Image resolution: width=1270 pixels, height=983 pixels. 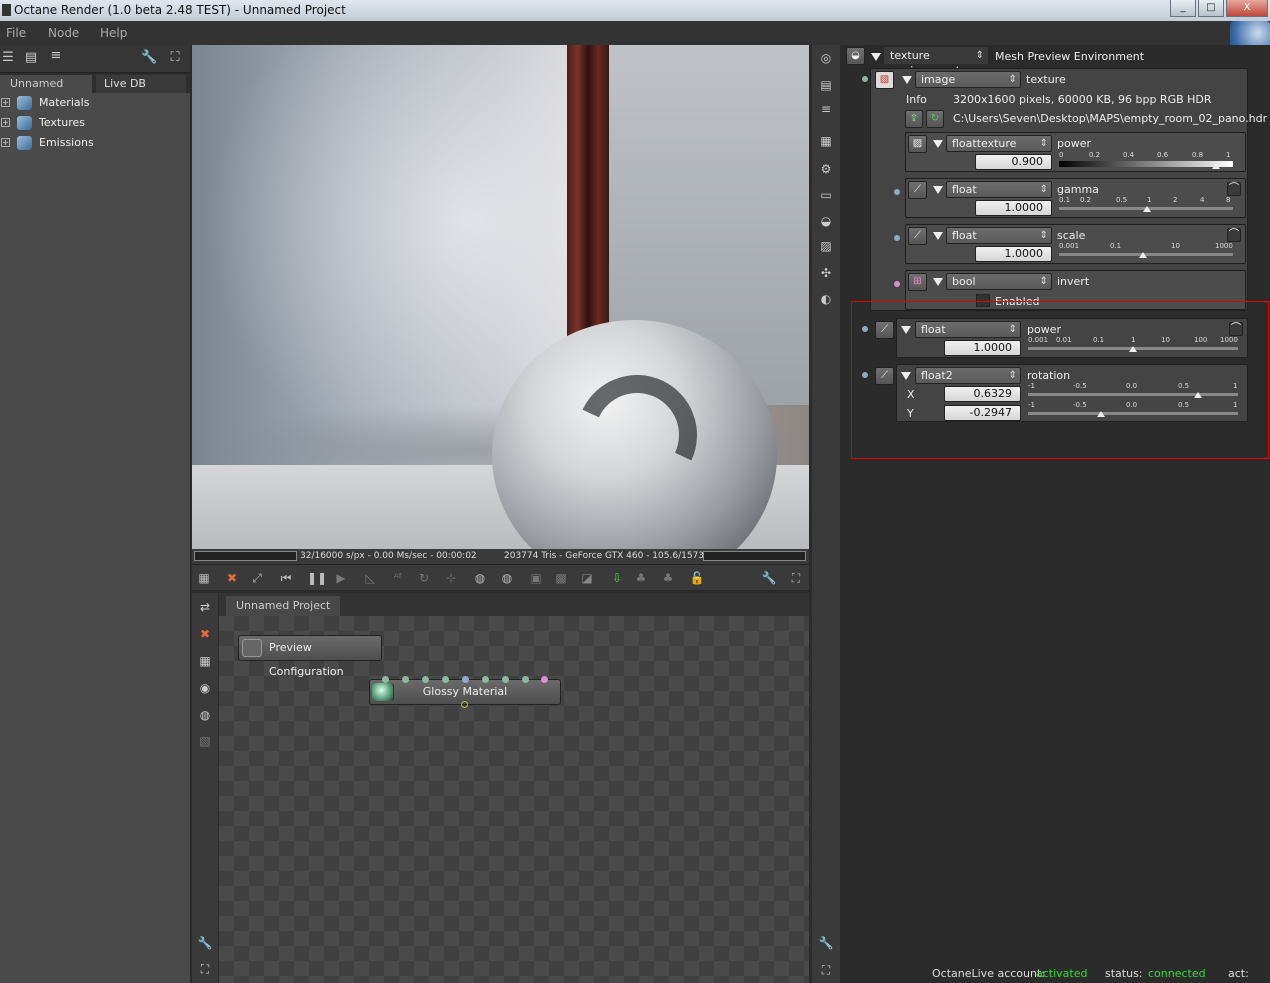 What do you see at coordinates (917, 144) in the screenshot?
I see `float-texture-icon: ▨` at bounding box center [917, 144].